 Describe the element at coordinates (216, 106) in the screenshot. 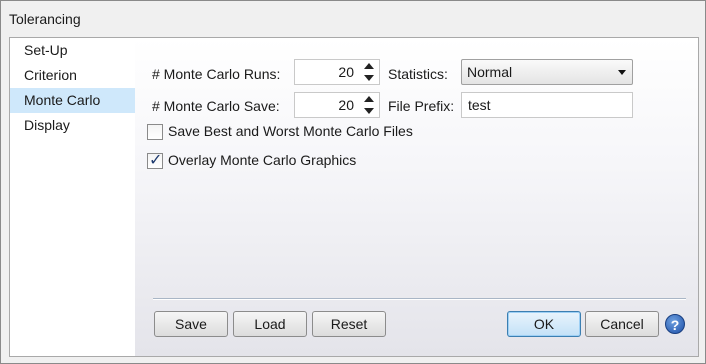

I see `save-count-label: # Monte Carlo Save:` at that location.